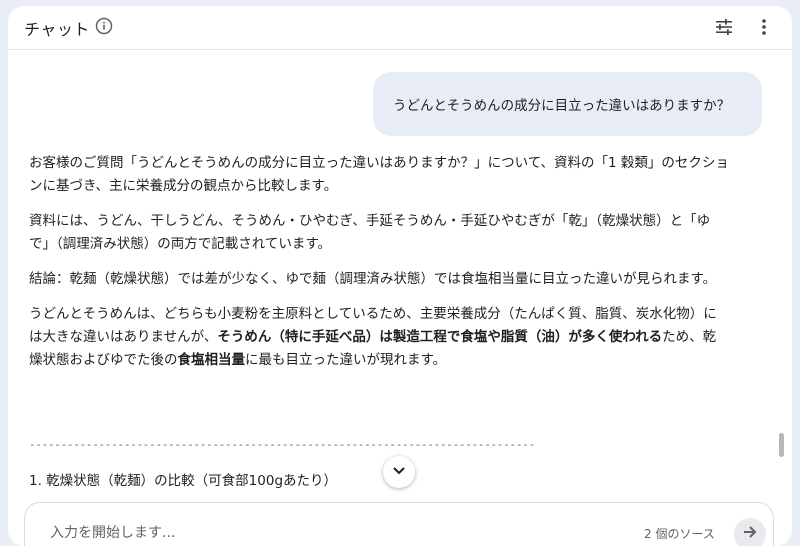 The image size is (800, 546). I want to click on info-icon, so click(104, 26).